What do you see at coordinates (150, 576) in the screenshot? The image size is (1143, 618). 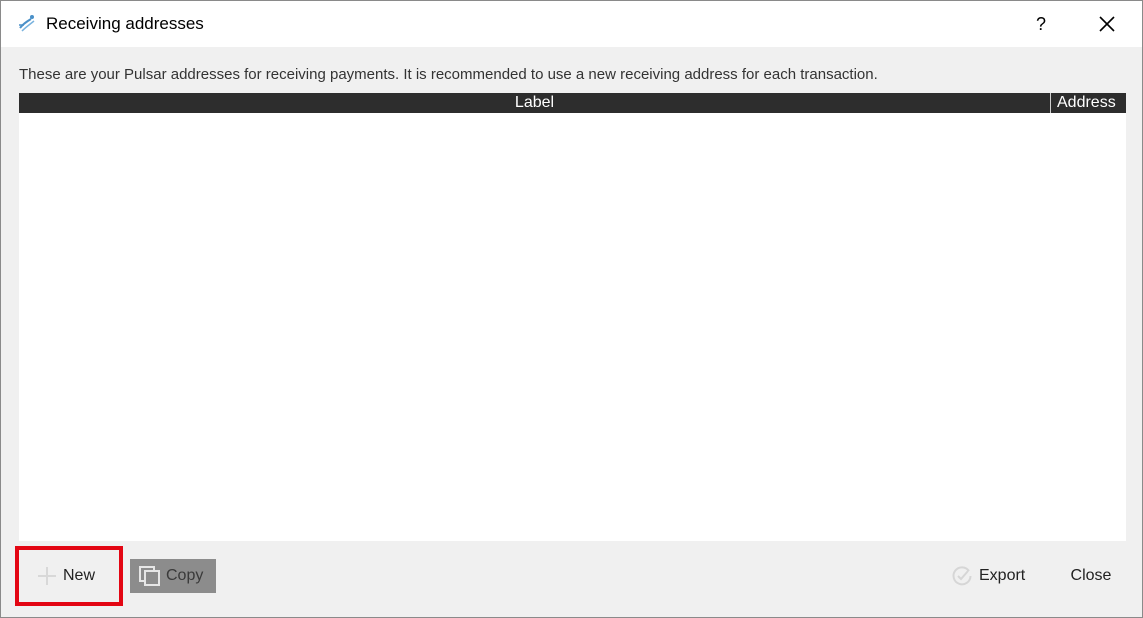 I see `copy-icon` at bounding box center [150, 576].